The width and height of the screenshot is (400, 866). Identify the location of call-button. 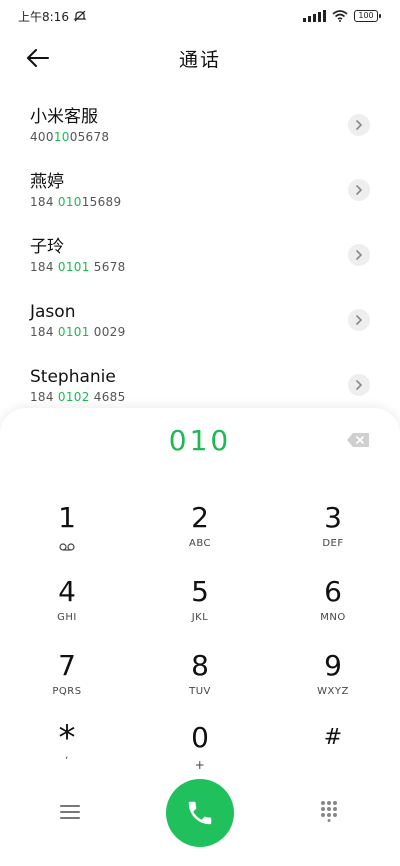
(200, 813).